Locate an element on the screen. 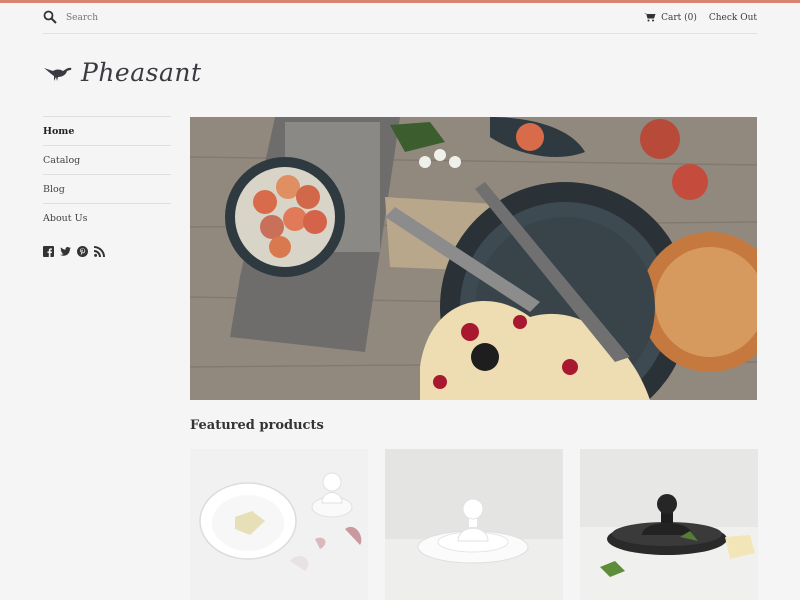  social-links is located at coordinates (107, 249).